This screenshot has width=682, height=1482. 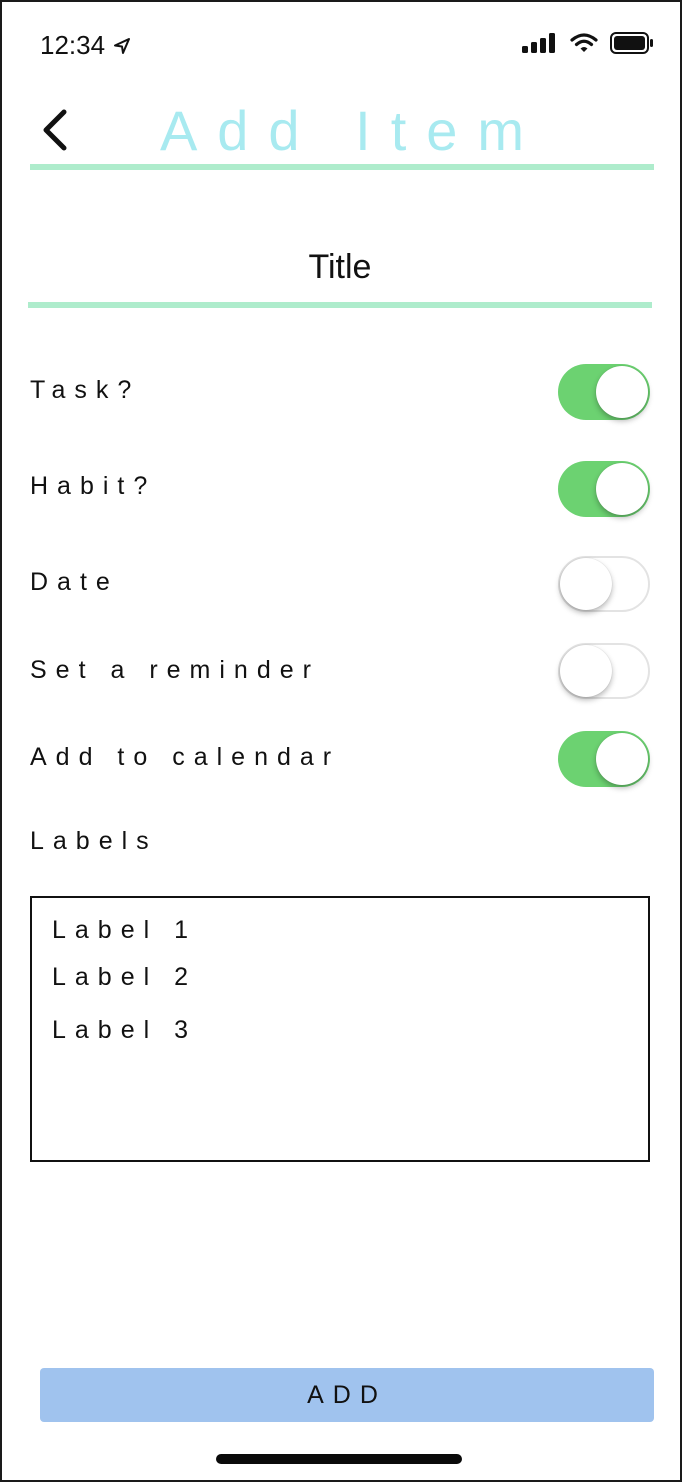 I want to click on cellular-signal-icon, so click(x=538, y=43).